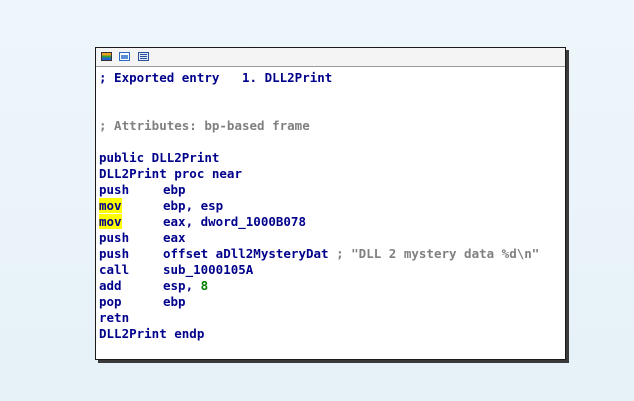 The image size is (634, 401). I want to click on exported-entry-comment: ; Exported entry 1. DLL2Print, so click(216, 77).